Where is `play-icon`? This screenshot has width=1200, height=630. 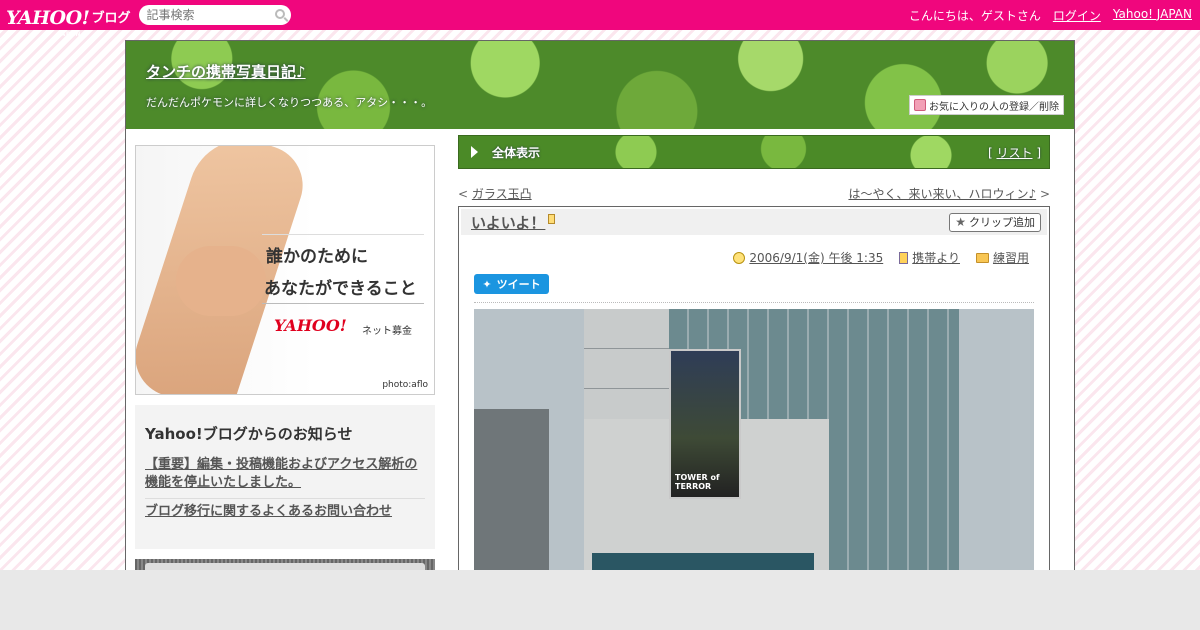
play-icon is located at coordinates (474, 152).